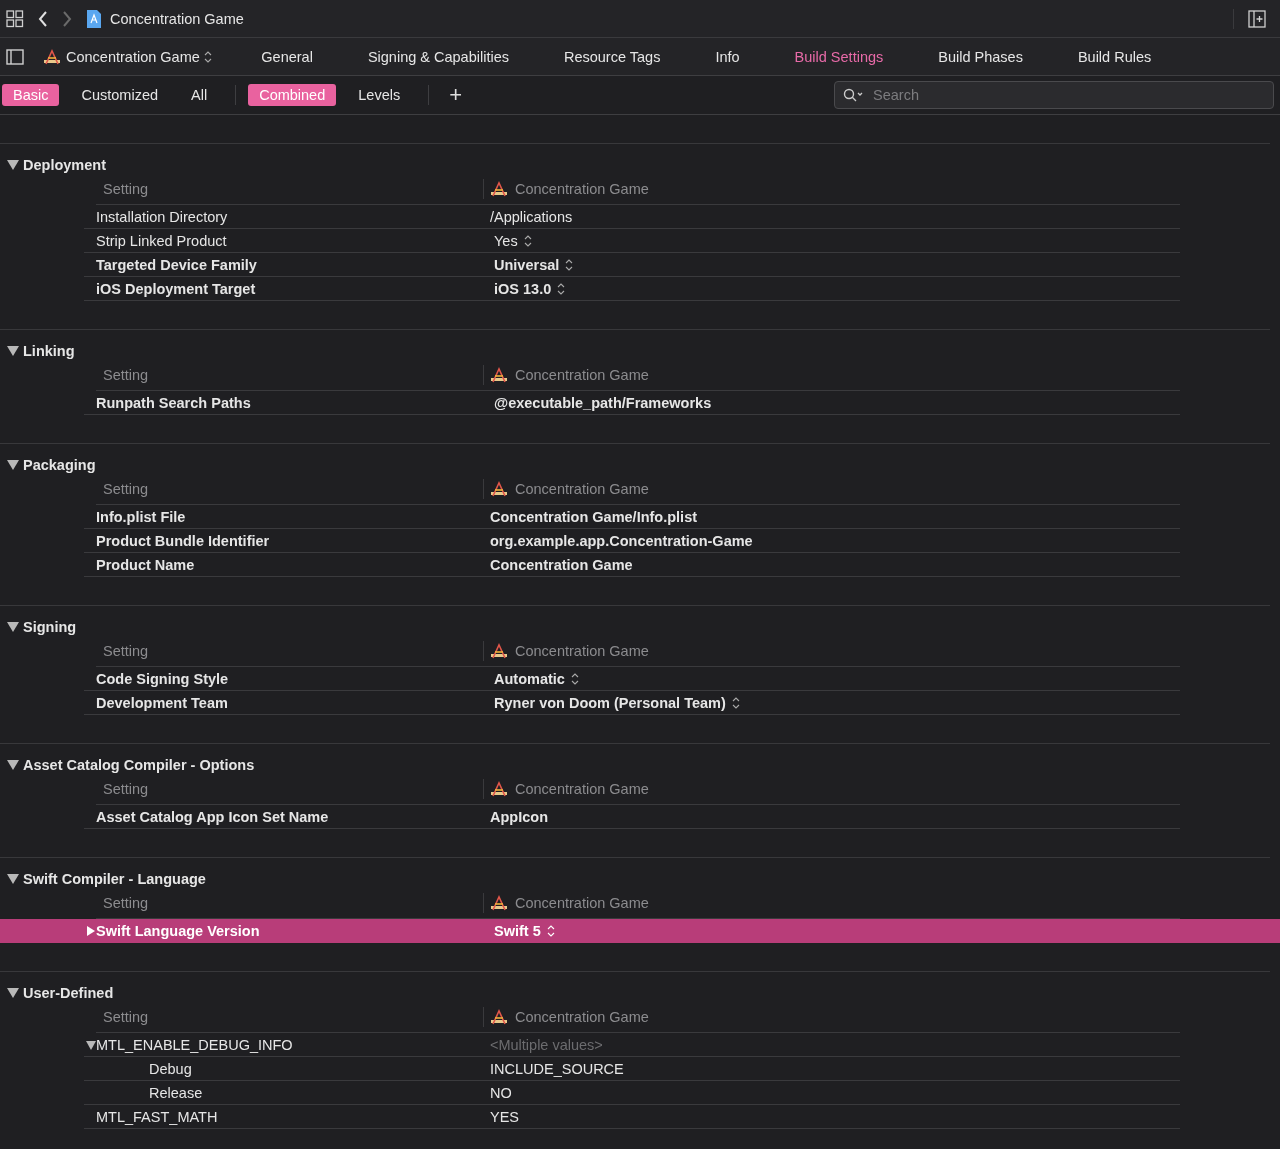 The width and height of the screenshot is (1280, 1149). Describe the element at coordinates (519, 816) in the screenshot. I see `setting-value: AppIcon` at that location.